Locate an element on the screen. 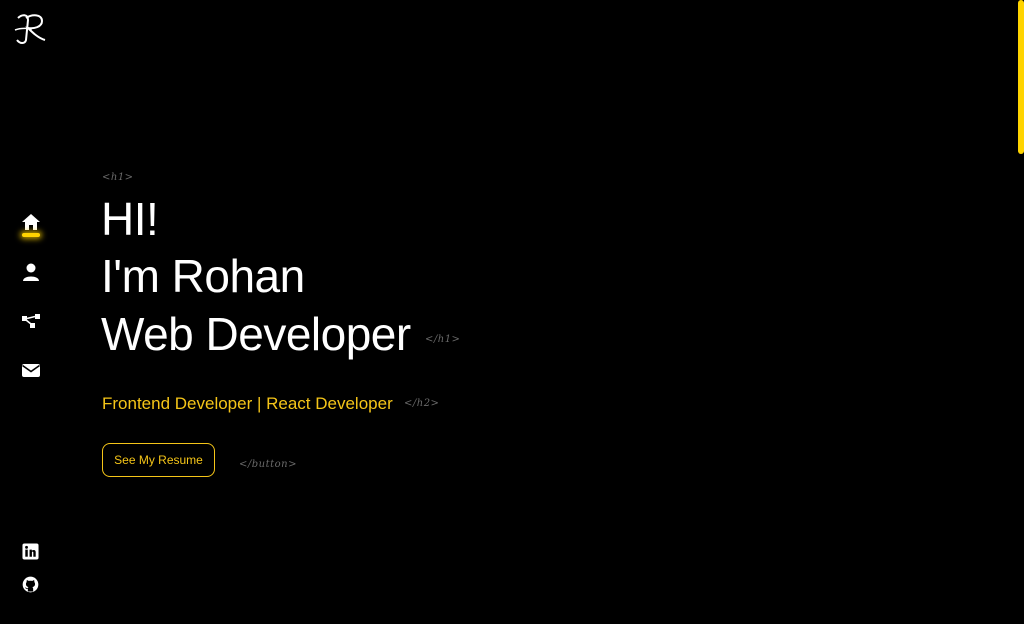 Image resolution: width=1024 pixels, height=624 pixels. hero-greeting: HI! is located at coordinates (130, 219).